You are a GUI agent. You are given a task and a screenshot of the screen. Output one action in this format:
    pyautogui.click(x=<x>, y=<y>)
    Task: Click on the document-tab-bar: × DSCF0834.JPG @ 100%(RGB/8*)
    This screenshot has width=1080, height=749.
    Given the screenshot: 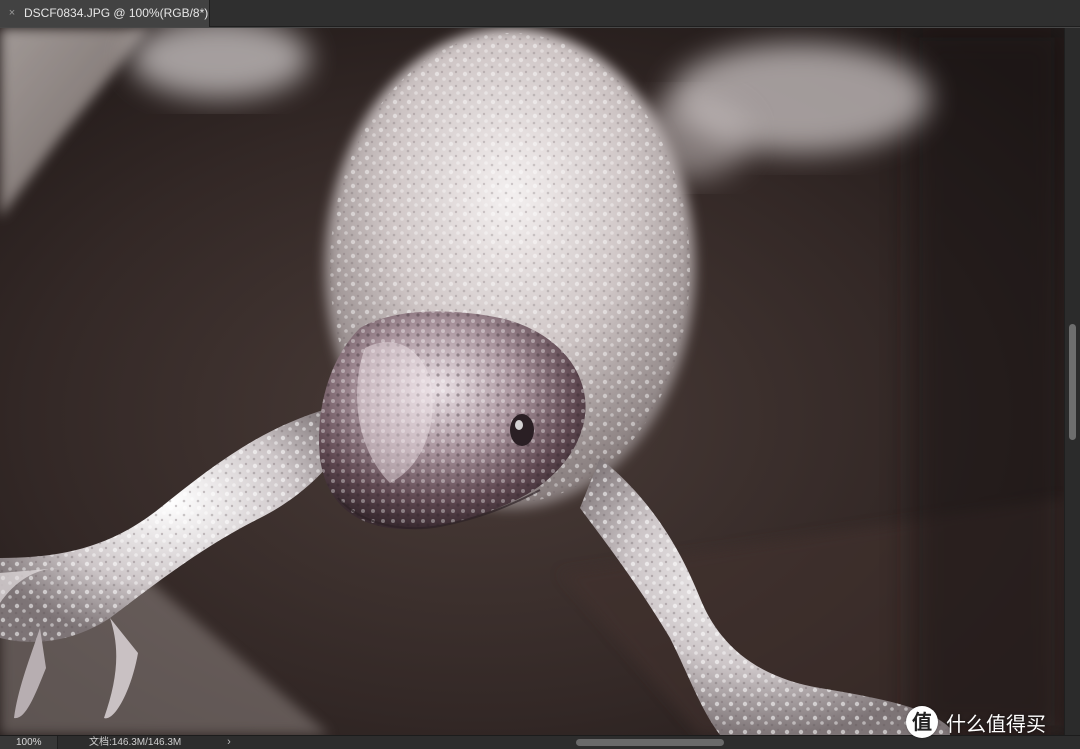 What is the action you would take?
    pyautogui.click(x=540, y=13)
    